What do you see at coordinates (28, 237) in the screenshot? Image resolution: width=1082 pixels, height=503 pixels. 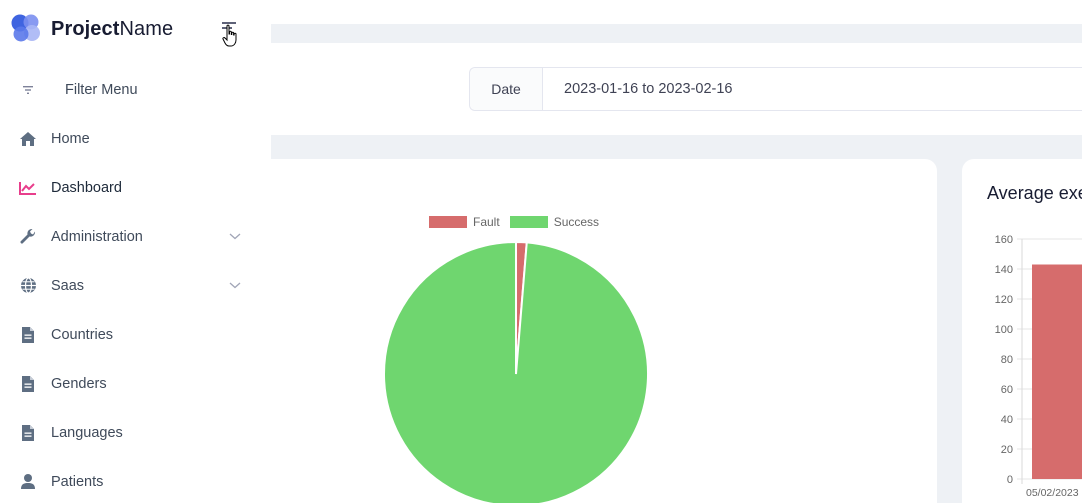 I see `wrench-icon` at bounding box center [28, 237].